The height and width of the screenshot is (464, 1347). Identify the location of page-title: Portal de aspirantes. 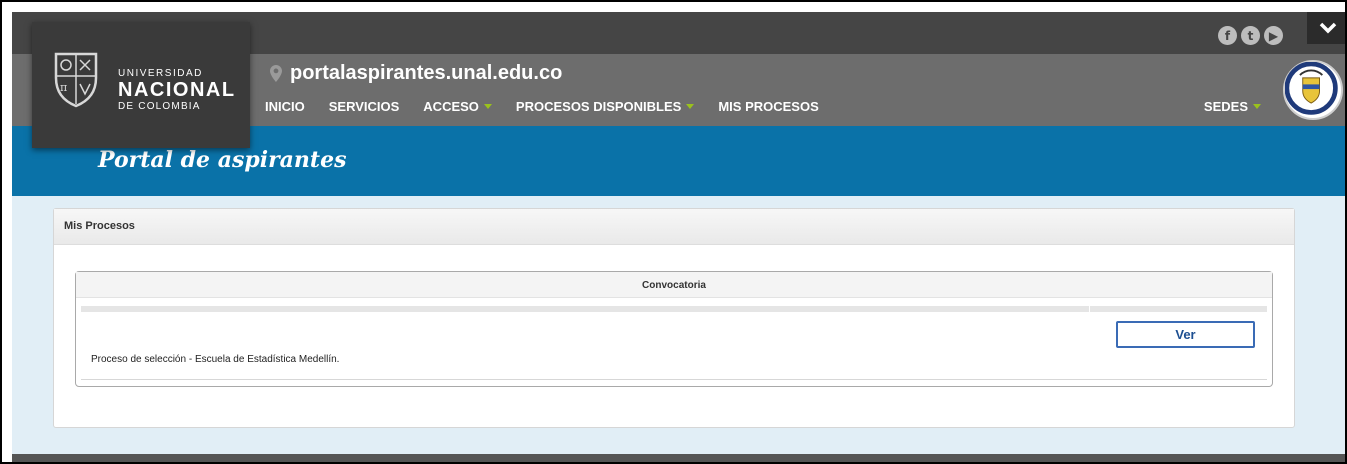
(222, 160).